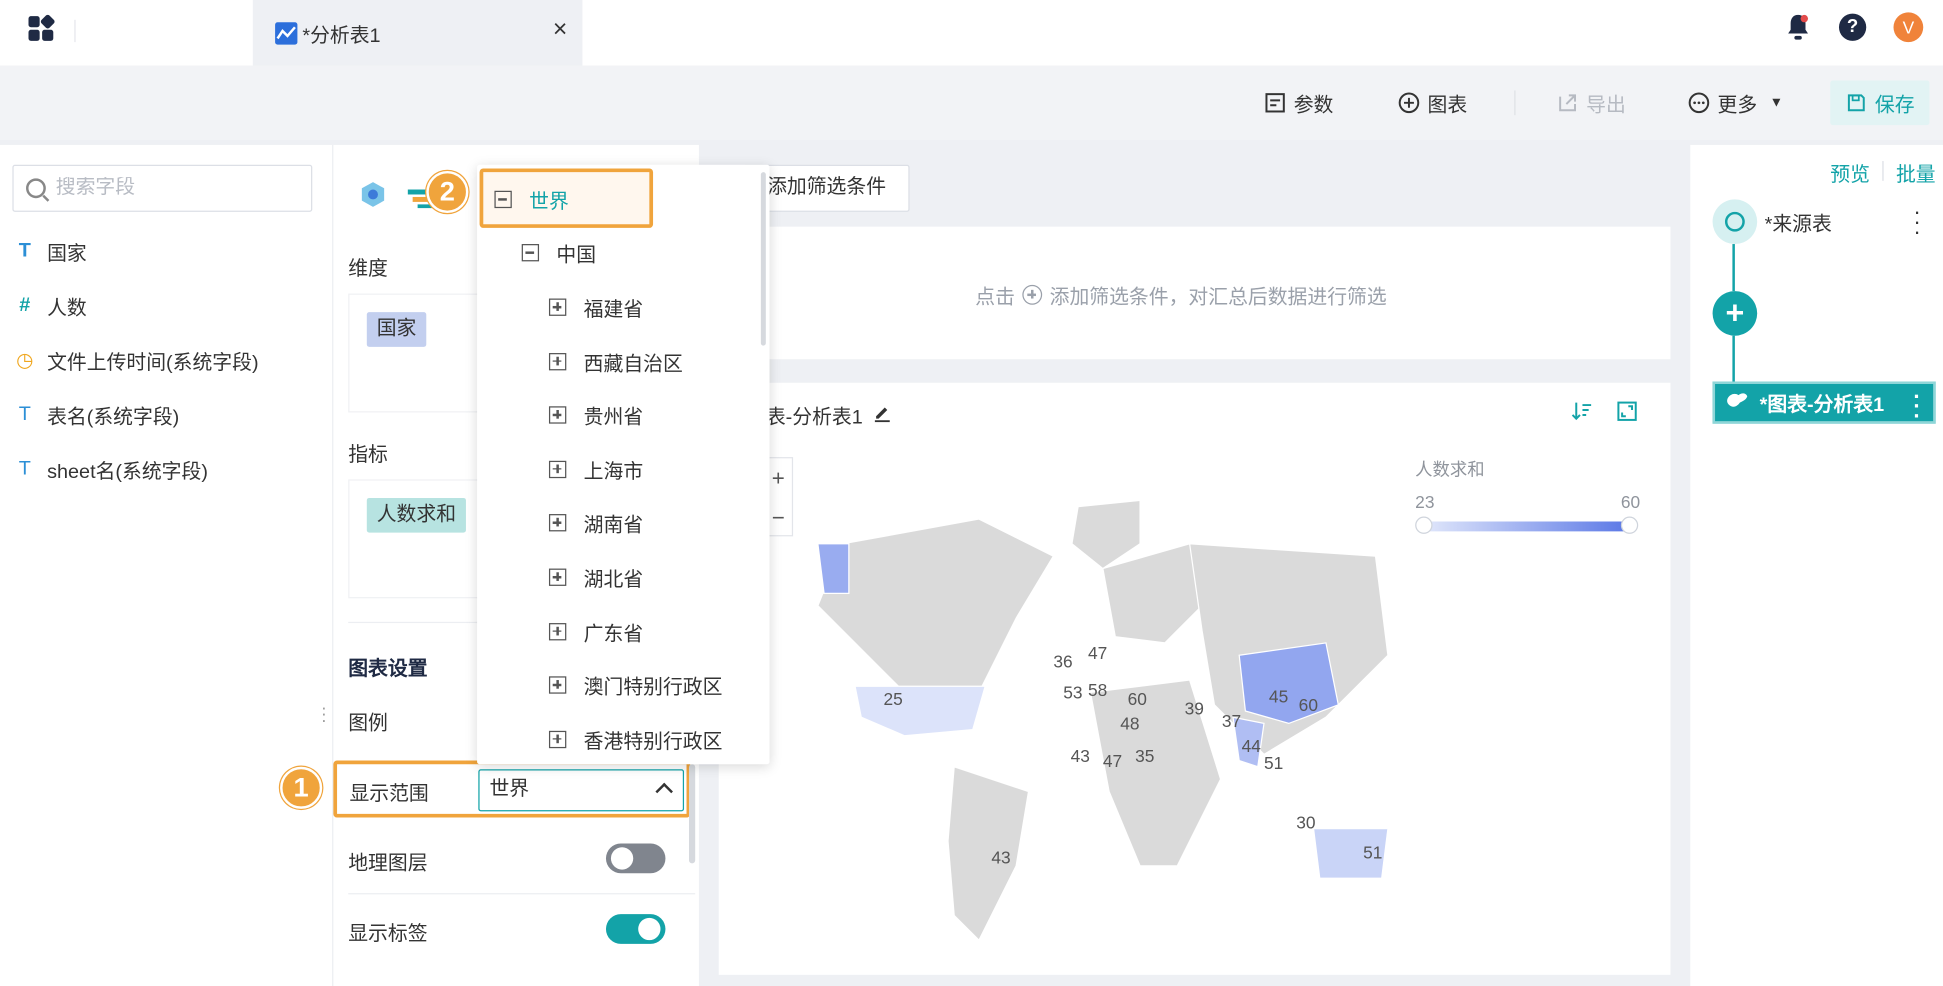 The width and height of the screenshot is (1943, 986). I want to click on add-chart-button: 图表, so click(1432, 103).